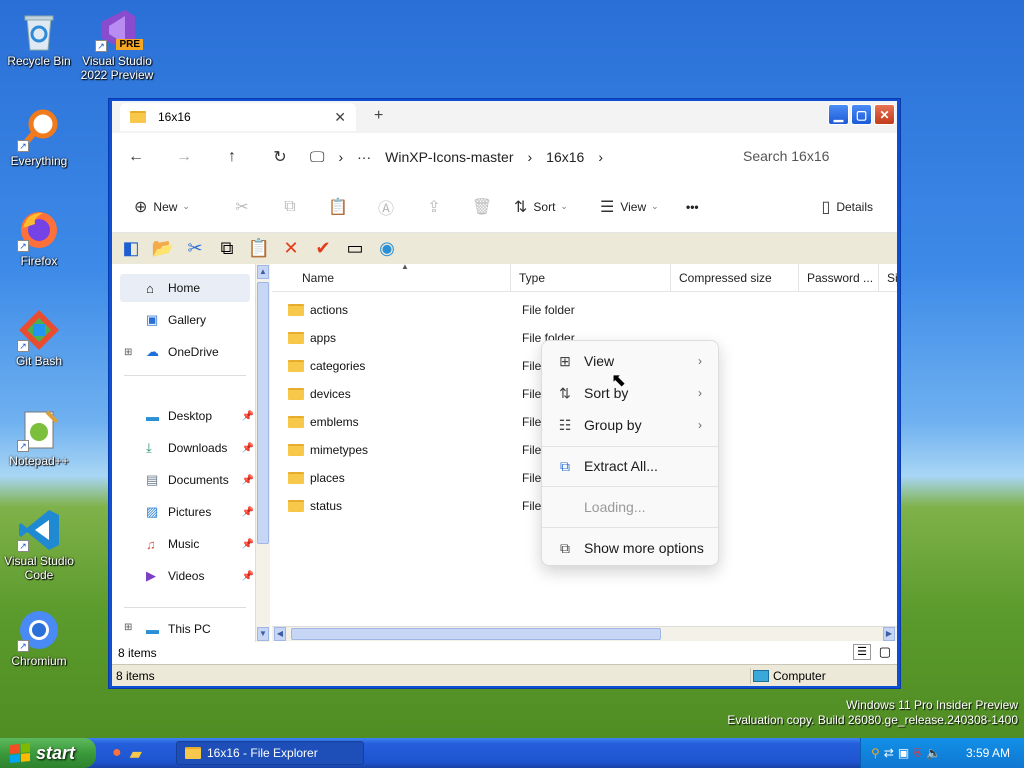 Image resolution: width=1024 pixels, height=768 pixels. I want to click on pictures-icon: ▨, so click(152, 511).